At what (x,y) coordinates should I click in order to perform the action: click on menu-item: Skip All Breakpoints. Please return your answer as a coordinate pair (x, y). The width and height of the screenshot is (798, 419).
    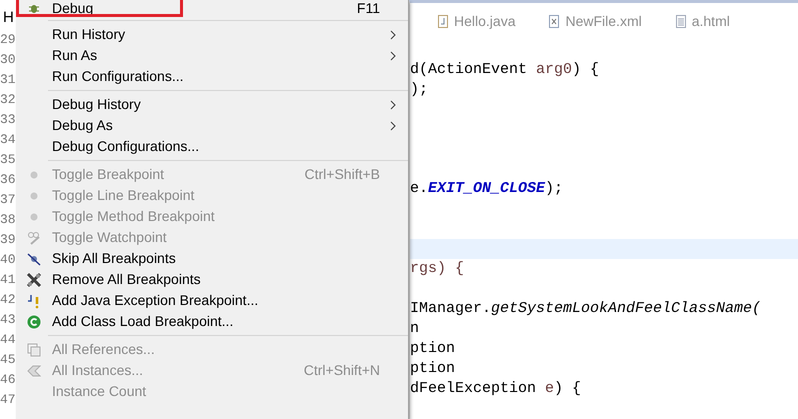
    Looking at the image, I should click on (212, 258).